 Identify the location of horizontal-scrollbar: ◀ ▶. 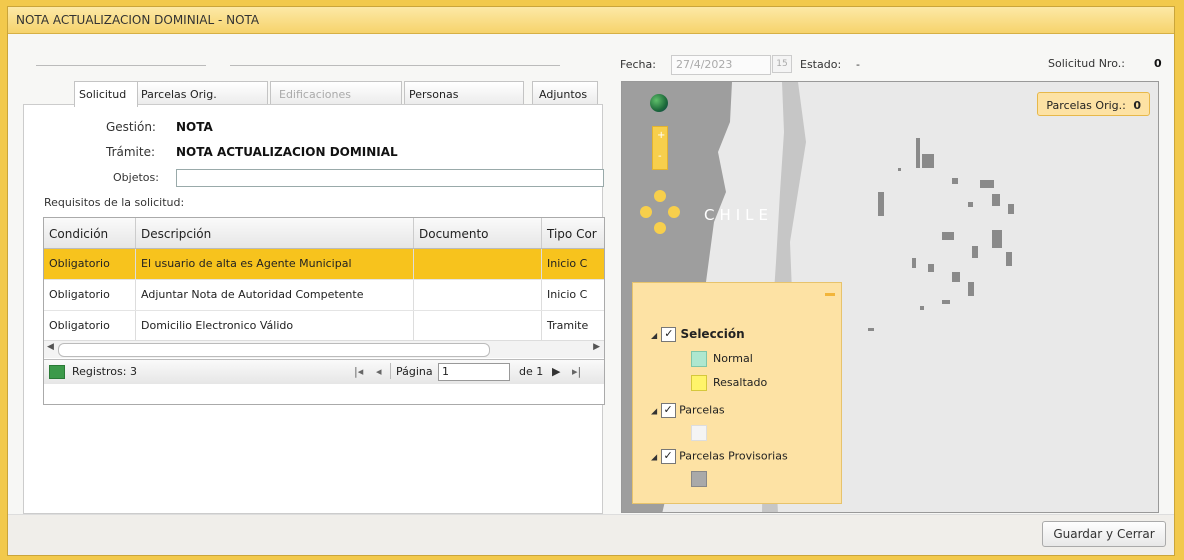
(324, 349).